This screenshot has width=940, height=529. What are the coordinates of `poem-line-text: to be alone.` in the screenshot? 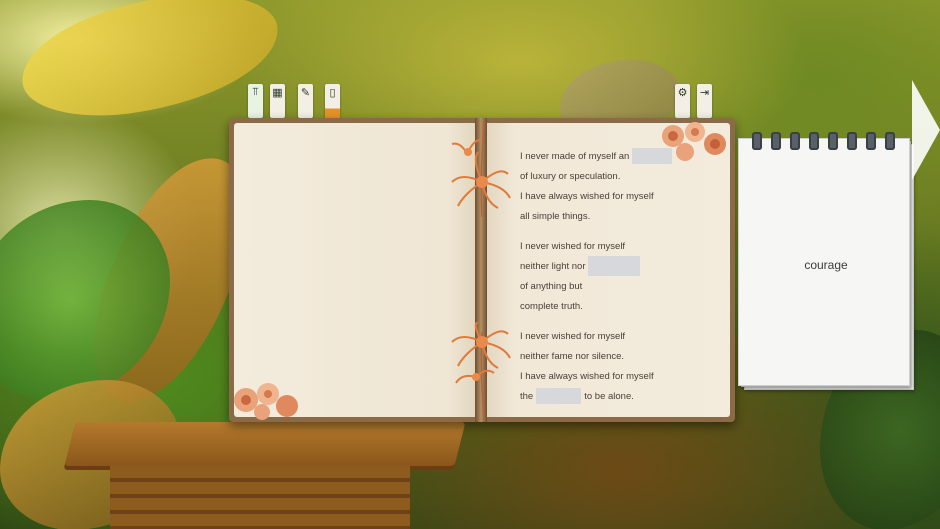 It's located at (609, 396).